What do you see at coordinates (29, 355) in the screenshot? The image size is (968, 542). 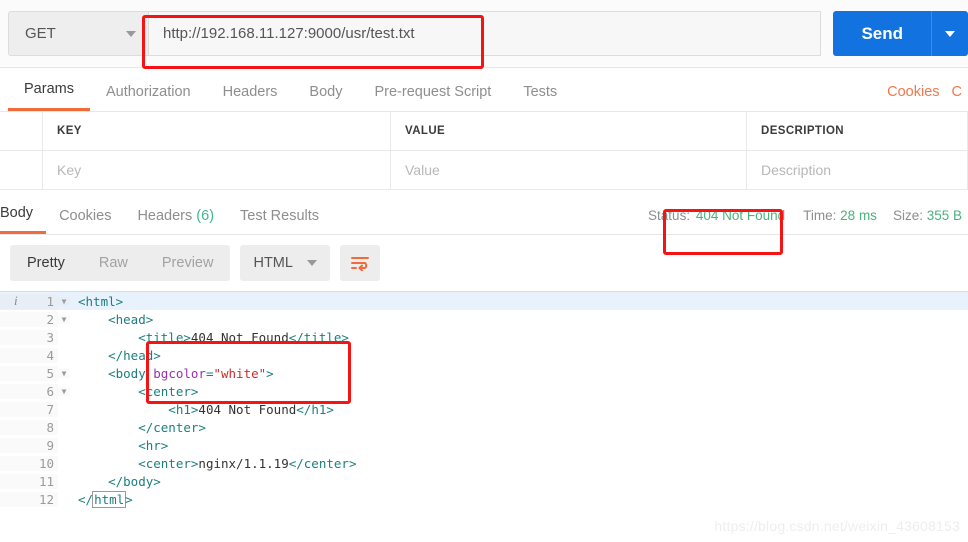 I see `line-number-gutter: 4` at bounding box center [29, 355].